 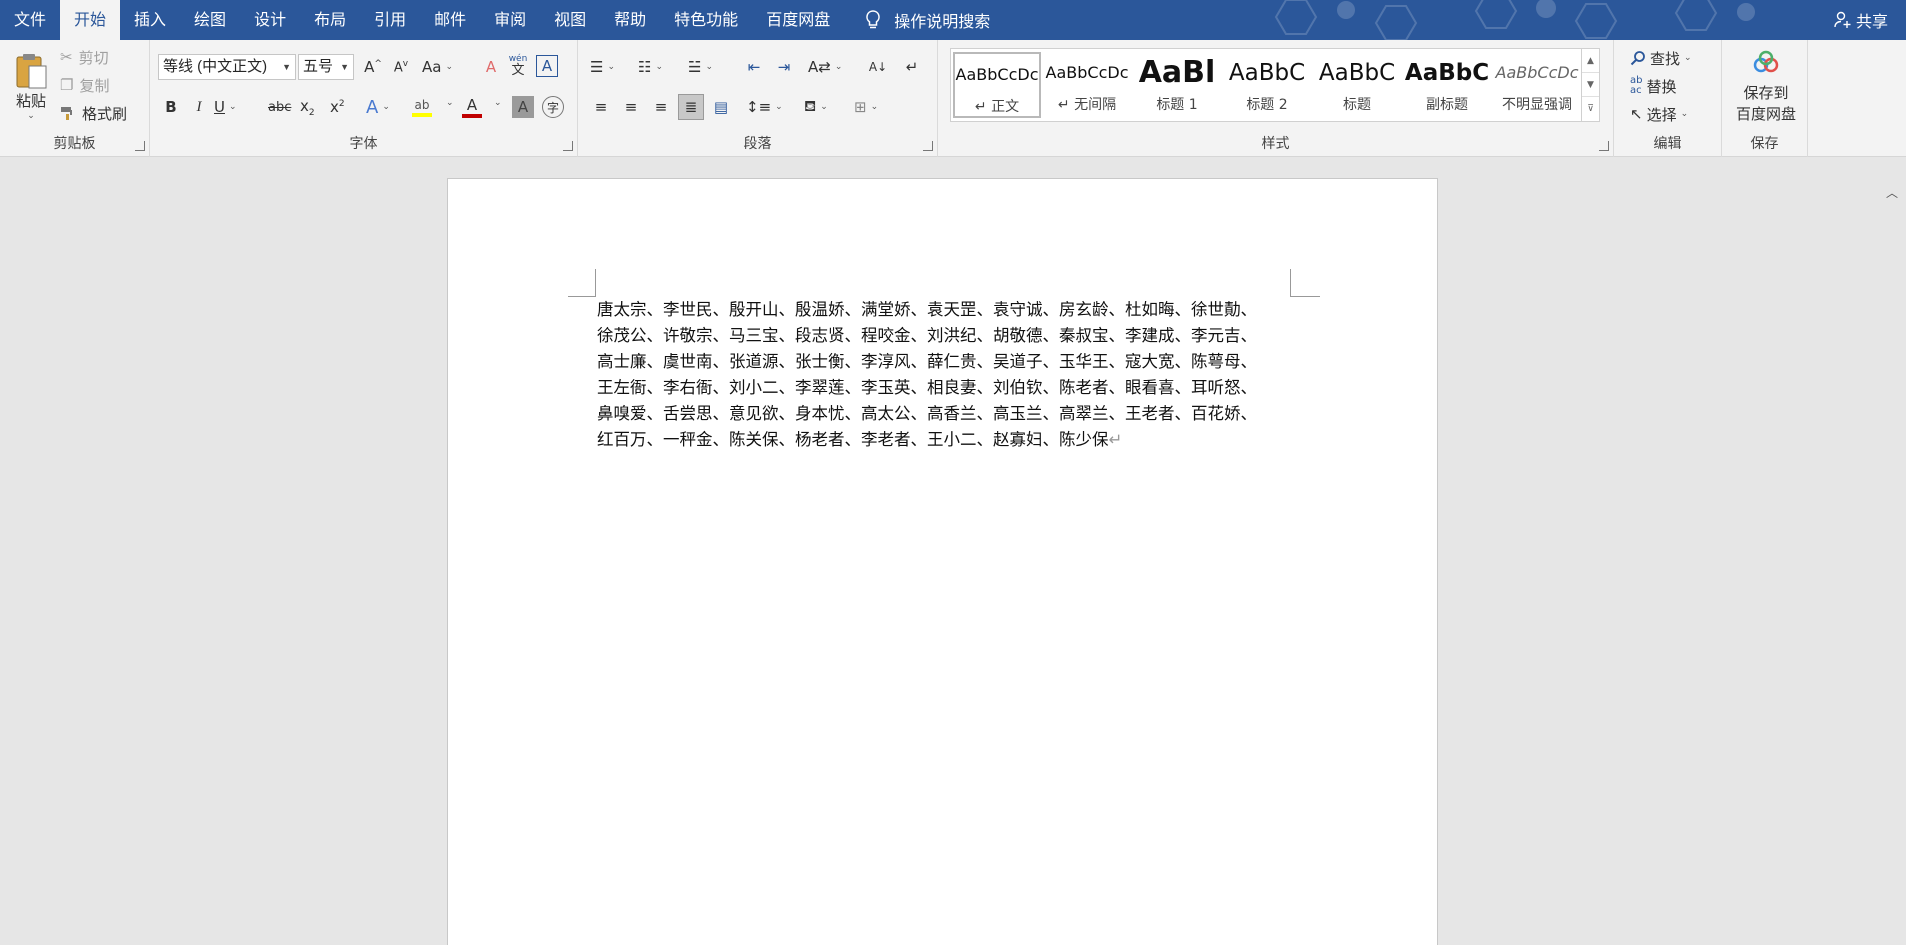 I want to click on style-heading-2: AaBbC 标题 2, so click(x=1267, y=85).